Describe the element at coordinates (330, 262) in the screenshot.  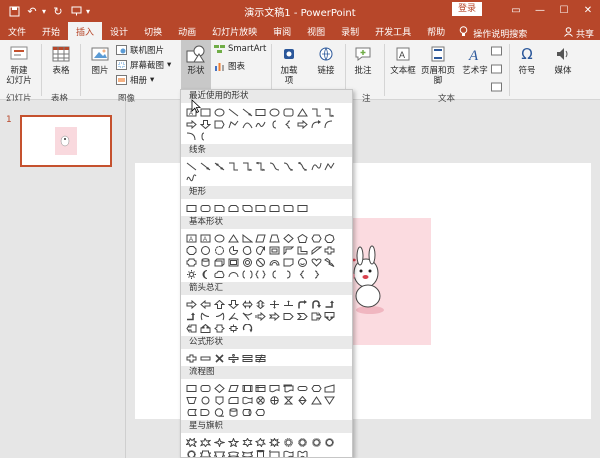
I see `lightning-bolt-shape-icon` at that location.